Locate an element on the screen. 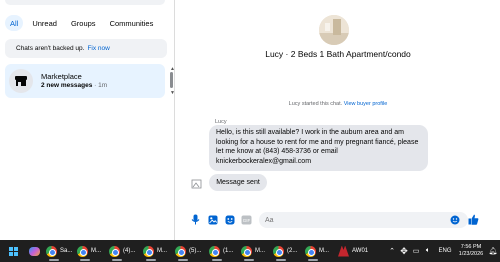 The height and width of the screenshot is (262, 500). conversation-preview: 2 new messages · 1m is located at coordinates (74, 85).